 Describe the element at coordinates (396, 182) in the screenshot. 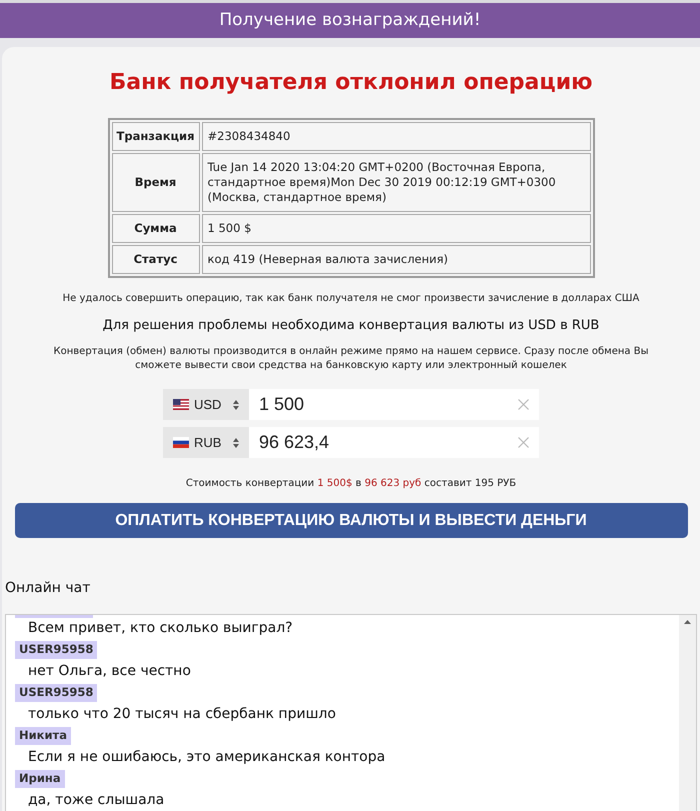

I see `detail-value: Tue Jan 14 2020 13:04:20 GMT+0200 (Восточная Европа, стандартное время)Mon Dec 30 2019 00:12:19 GMT+0300 (Москва, стандартное время)` at that location.